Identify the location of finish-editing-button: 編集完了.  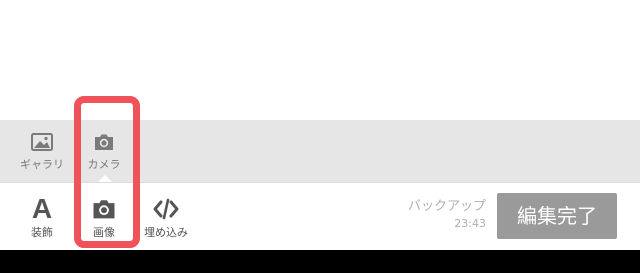
(557, 216).